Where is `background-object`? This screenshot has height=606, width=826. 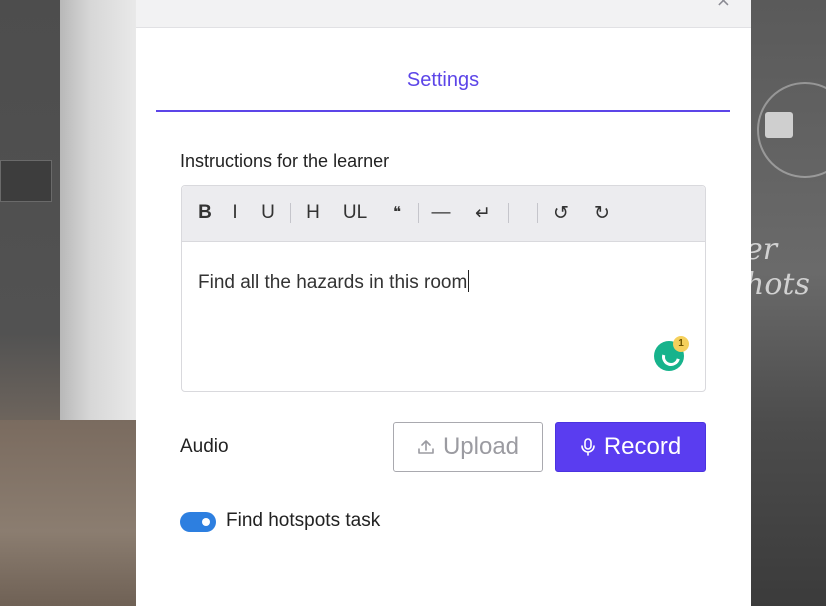 background-object is located at coordinates (779, 125).